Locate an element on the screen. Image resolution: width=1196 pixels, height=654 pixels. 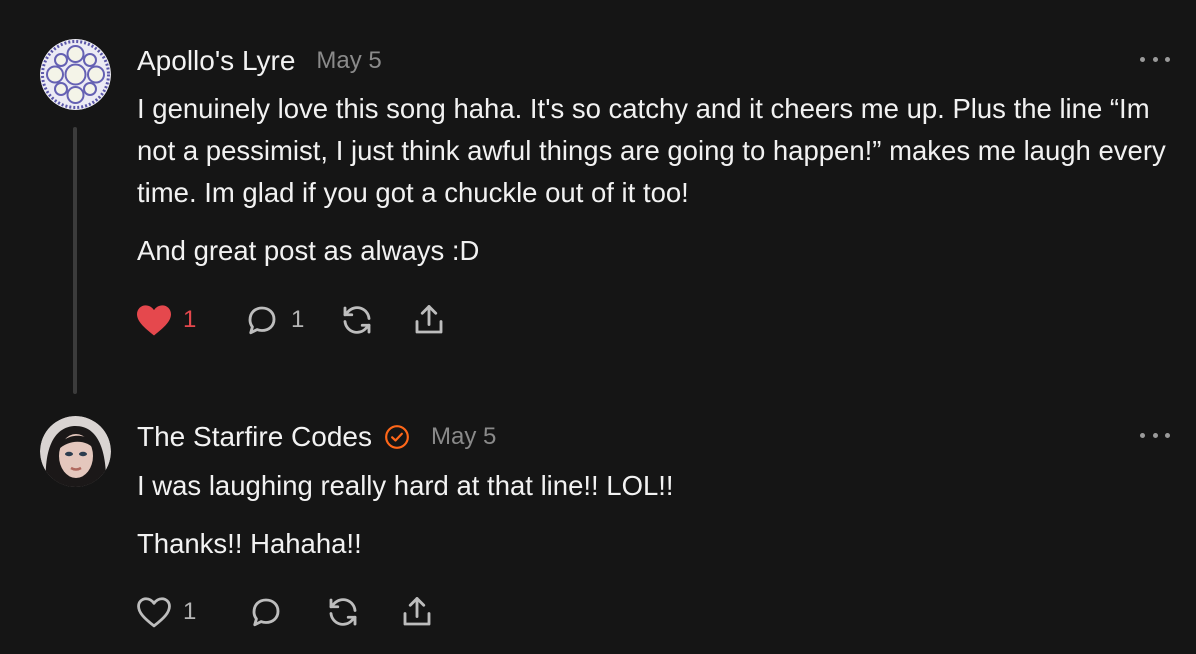
comment-header: Apollo's Lyre May 5 is located at coordinates (259, 61).